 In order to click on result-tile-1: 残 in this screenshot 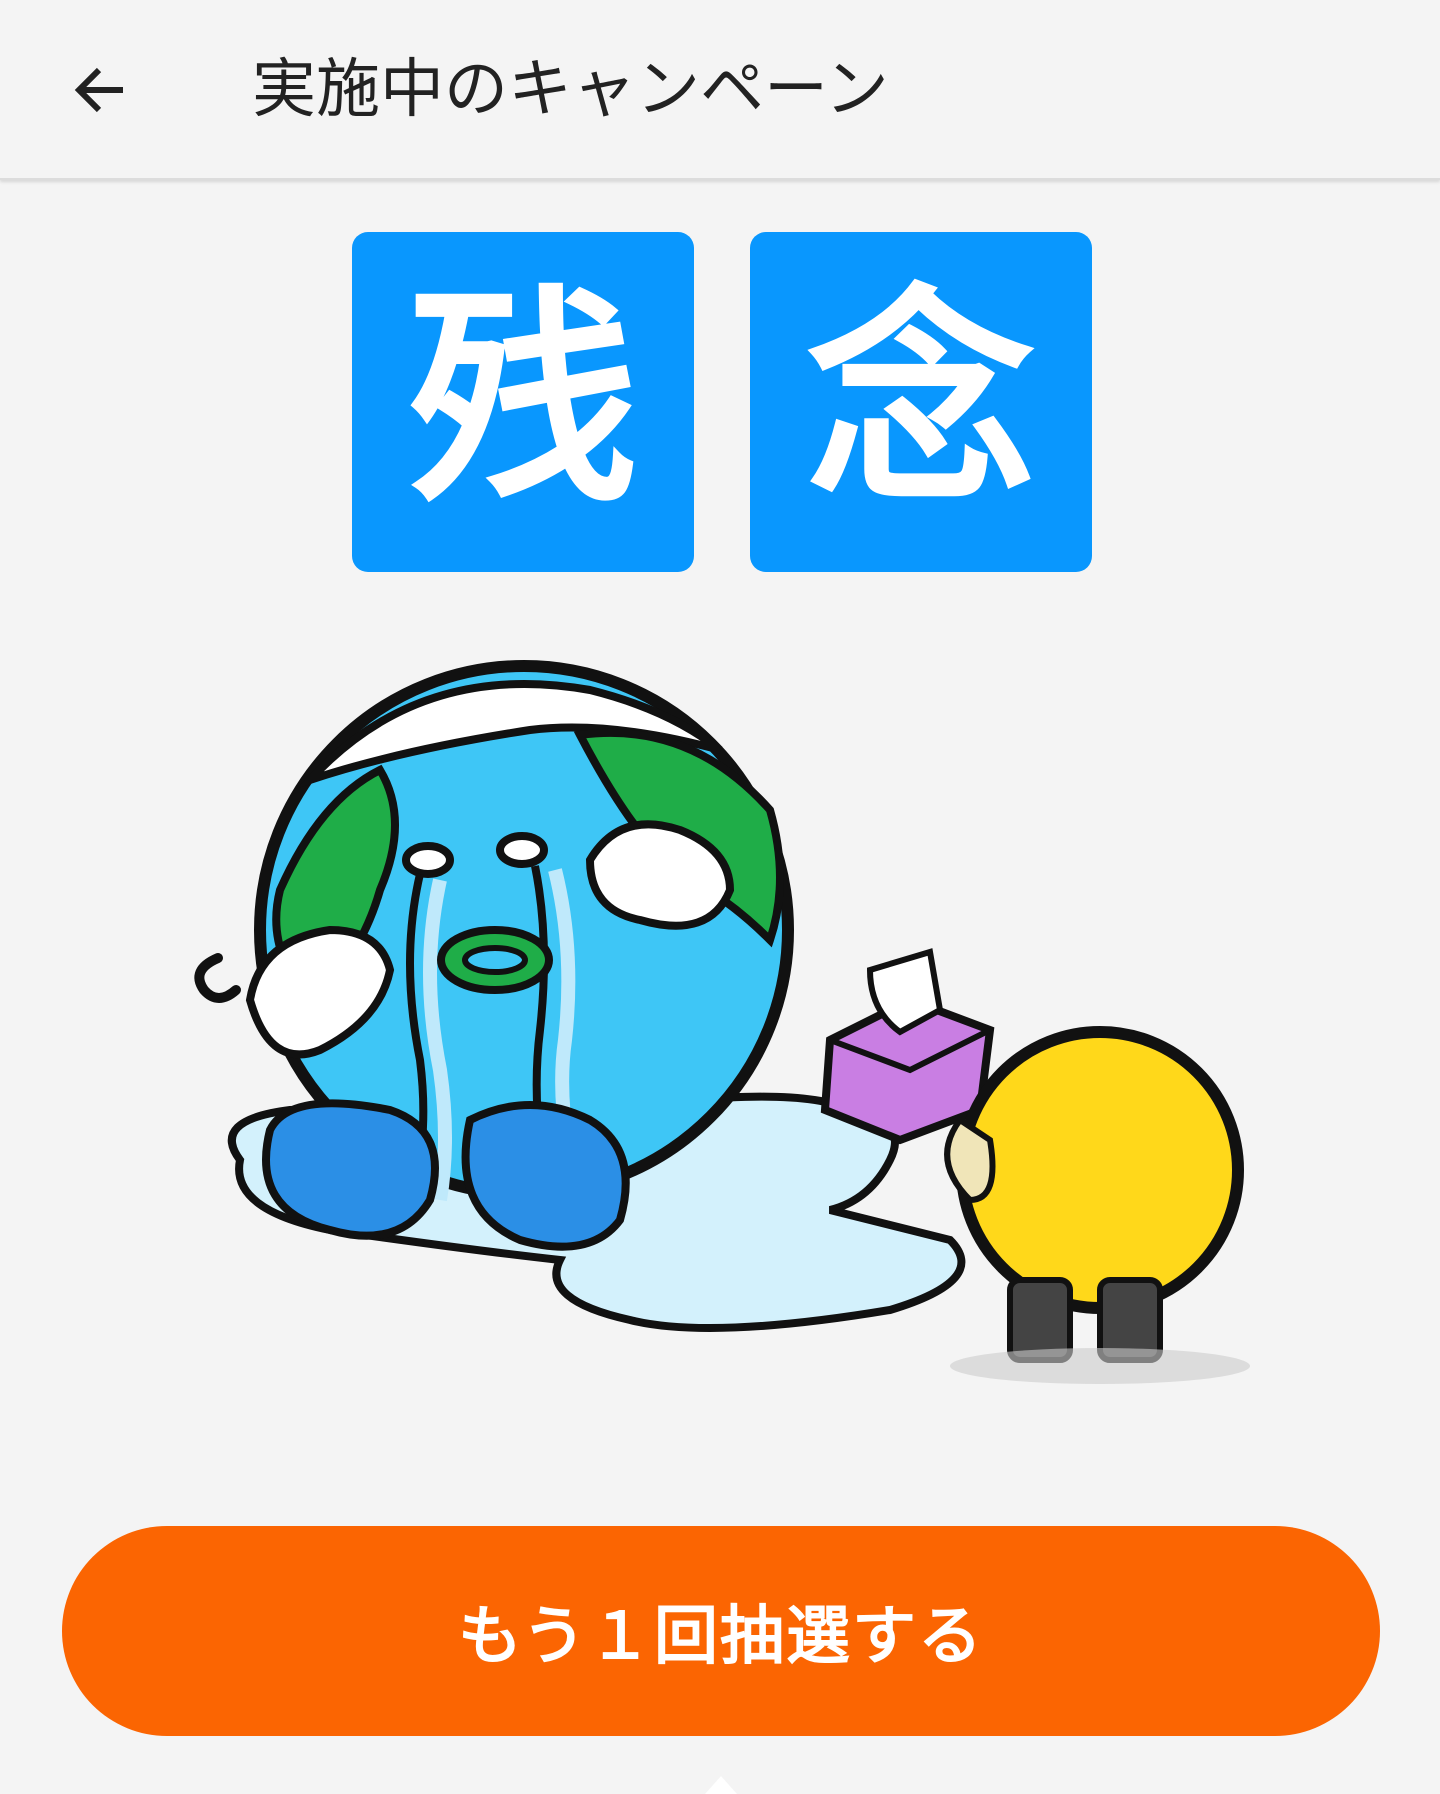, I will do `click(523, 402)`.